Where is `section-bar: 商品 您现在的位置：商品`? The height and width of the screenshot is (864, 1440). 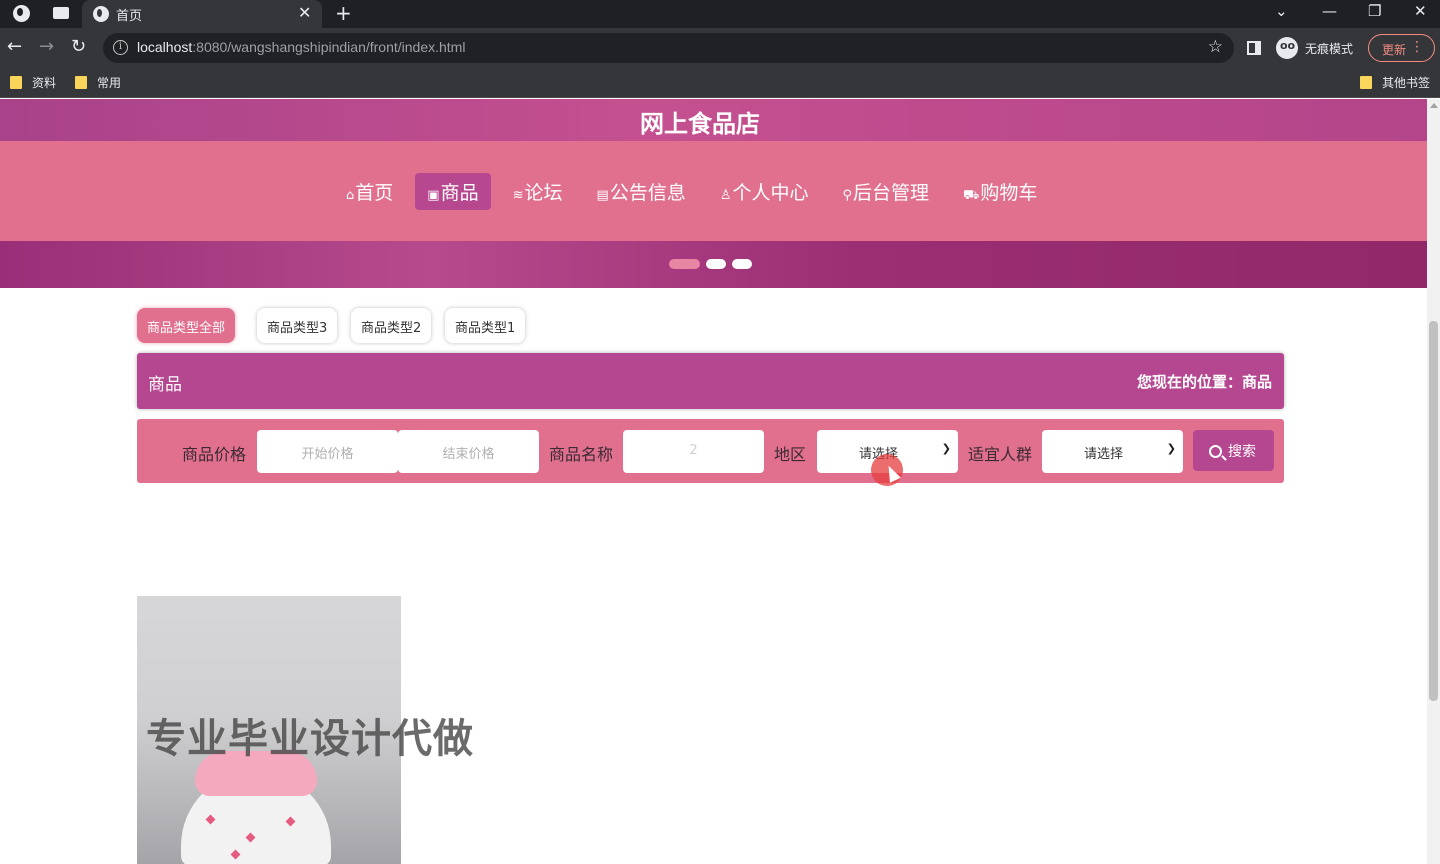
section-bar: 商品 您现在的位置：商品 is located at coordinates (710, 381).